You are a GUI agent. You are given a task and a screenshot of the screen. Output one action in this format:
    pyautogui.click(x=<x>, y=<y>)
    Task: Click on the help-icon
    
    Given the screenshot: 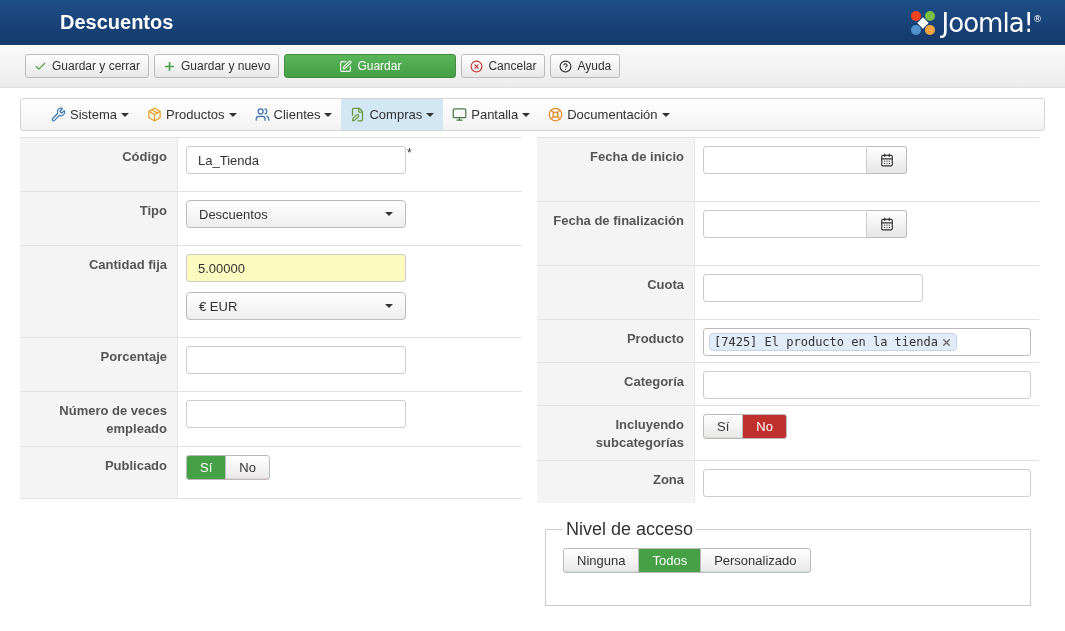 What is the action you would take?
    pyautogui.click(x=566, y=66)
    